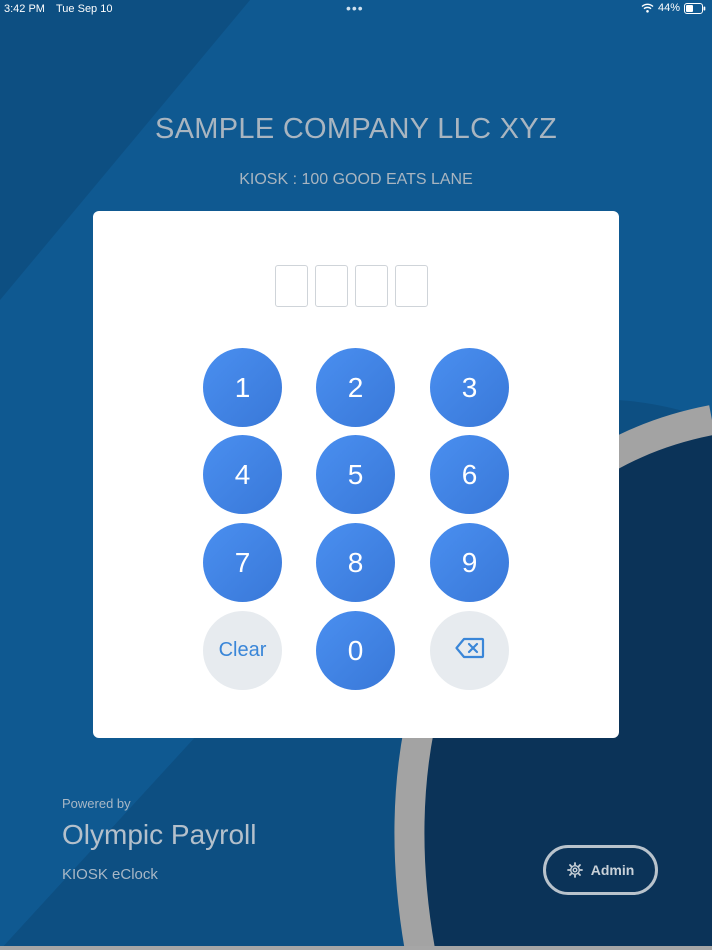 Image resolution: width=712 pixels, height=950 pixels. I want to click on battery-icon, so click(695, 8).